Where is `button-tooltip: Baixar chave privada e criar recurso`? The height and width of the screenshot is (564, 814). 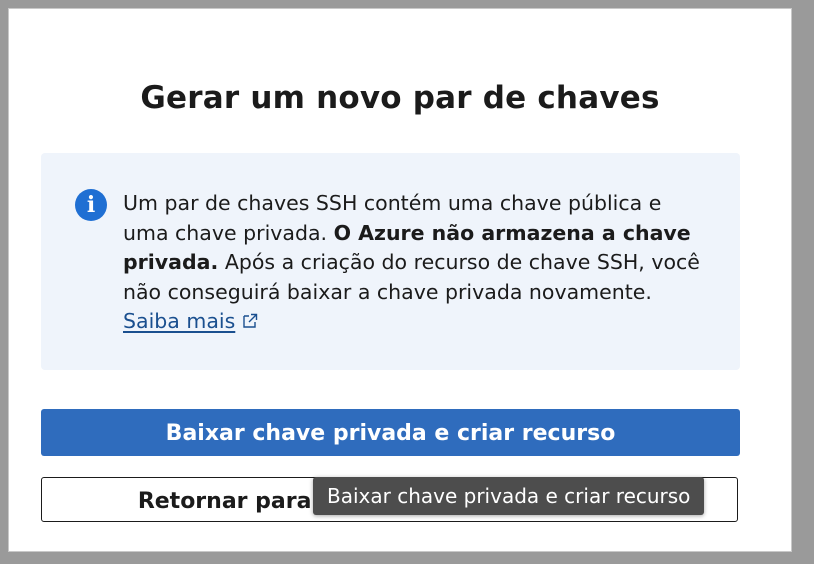 button-tooltip: Baixar chave privada e criar recurso is located at coordinates (509, 496).